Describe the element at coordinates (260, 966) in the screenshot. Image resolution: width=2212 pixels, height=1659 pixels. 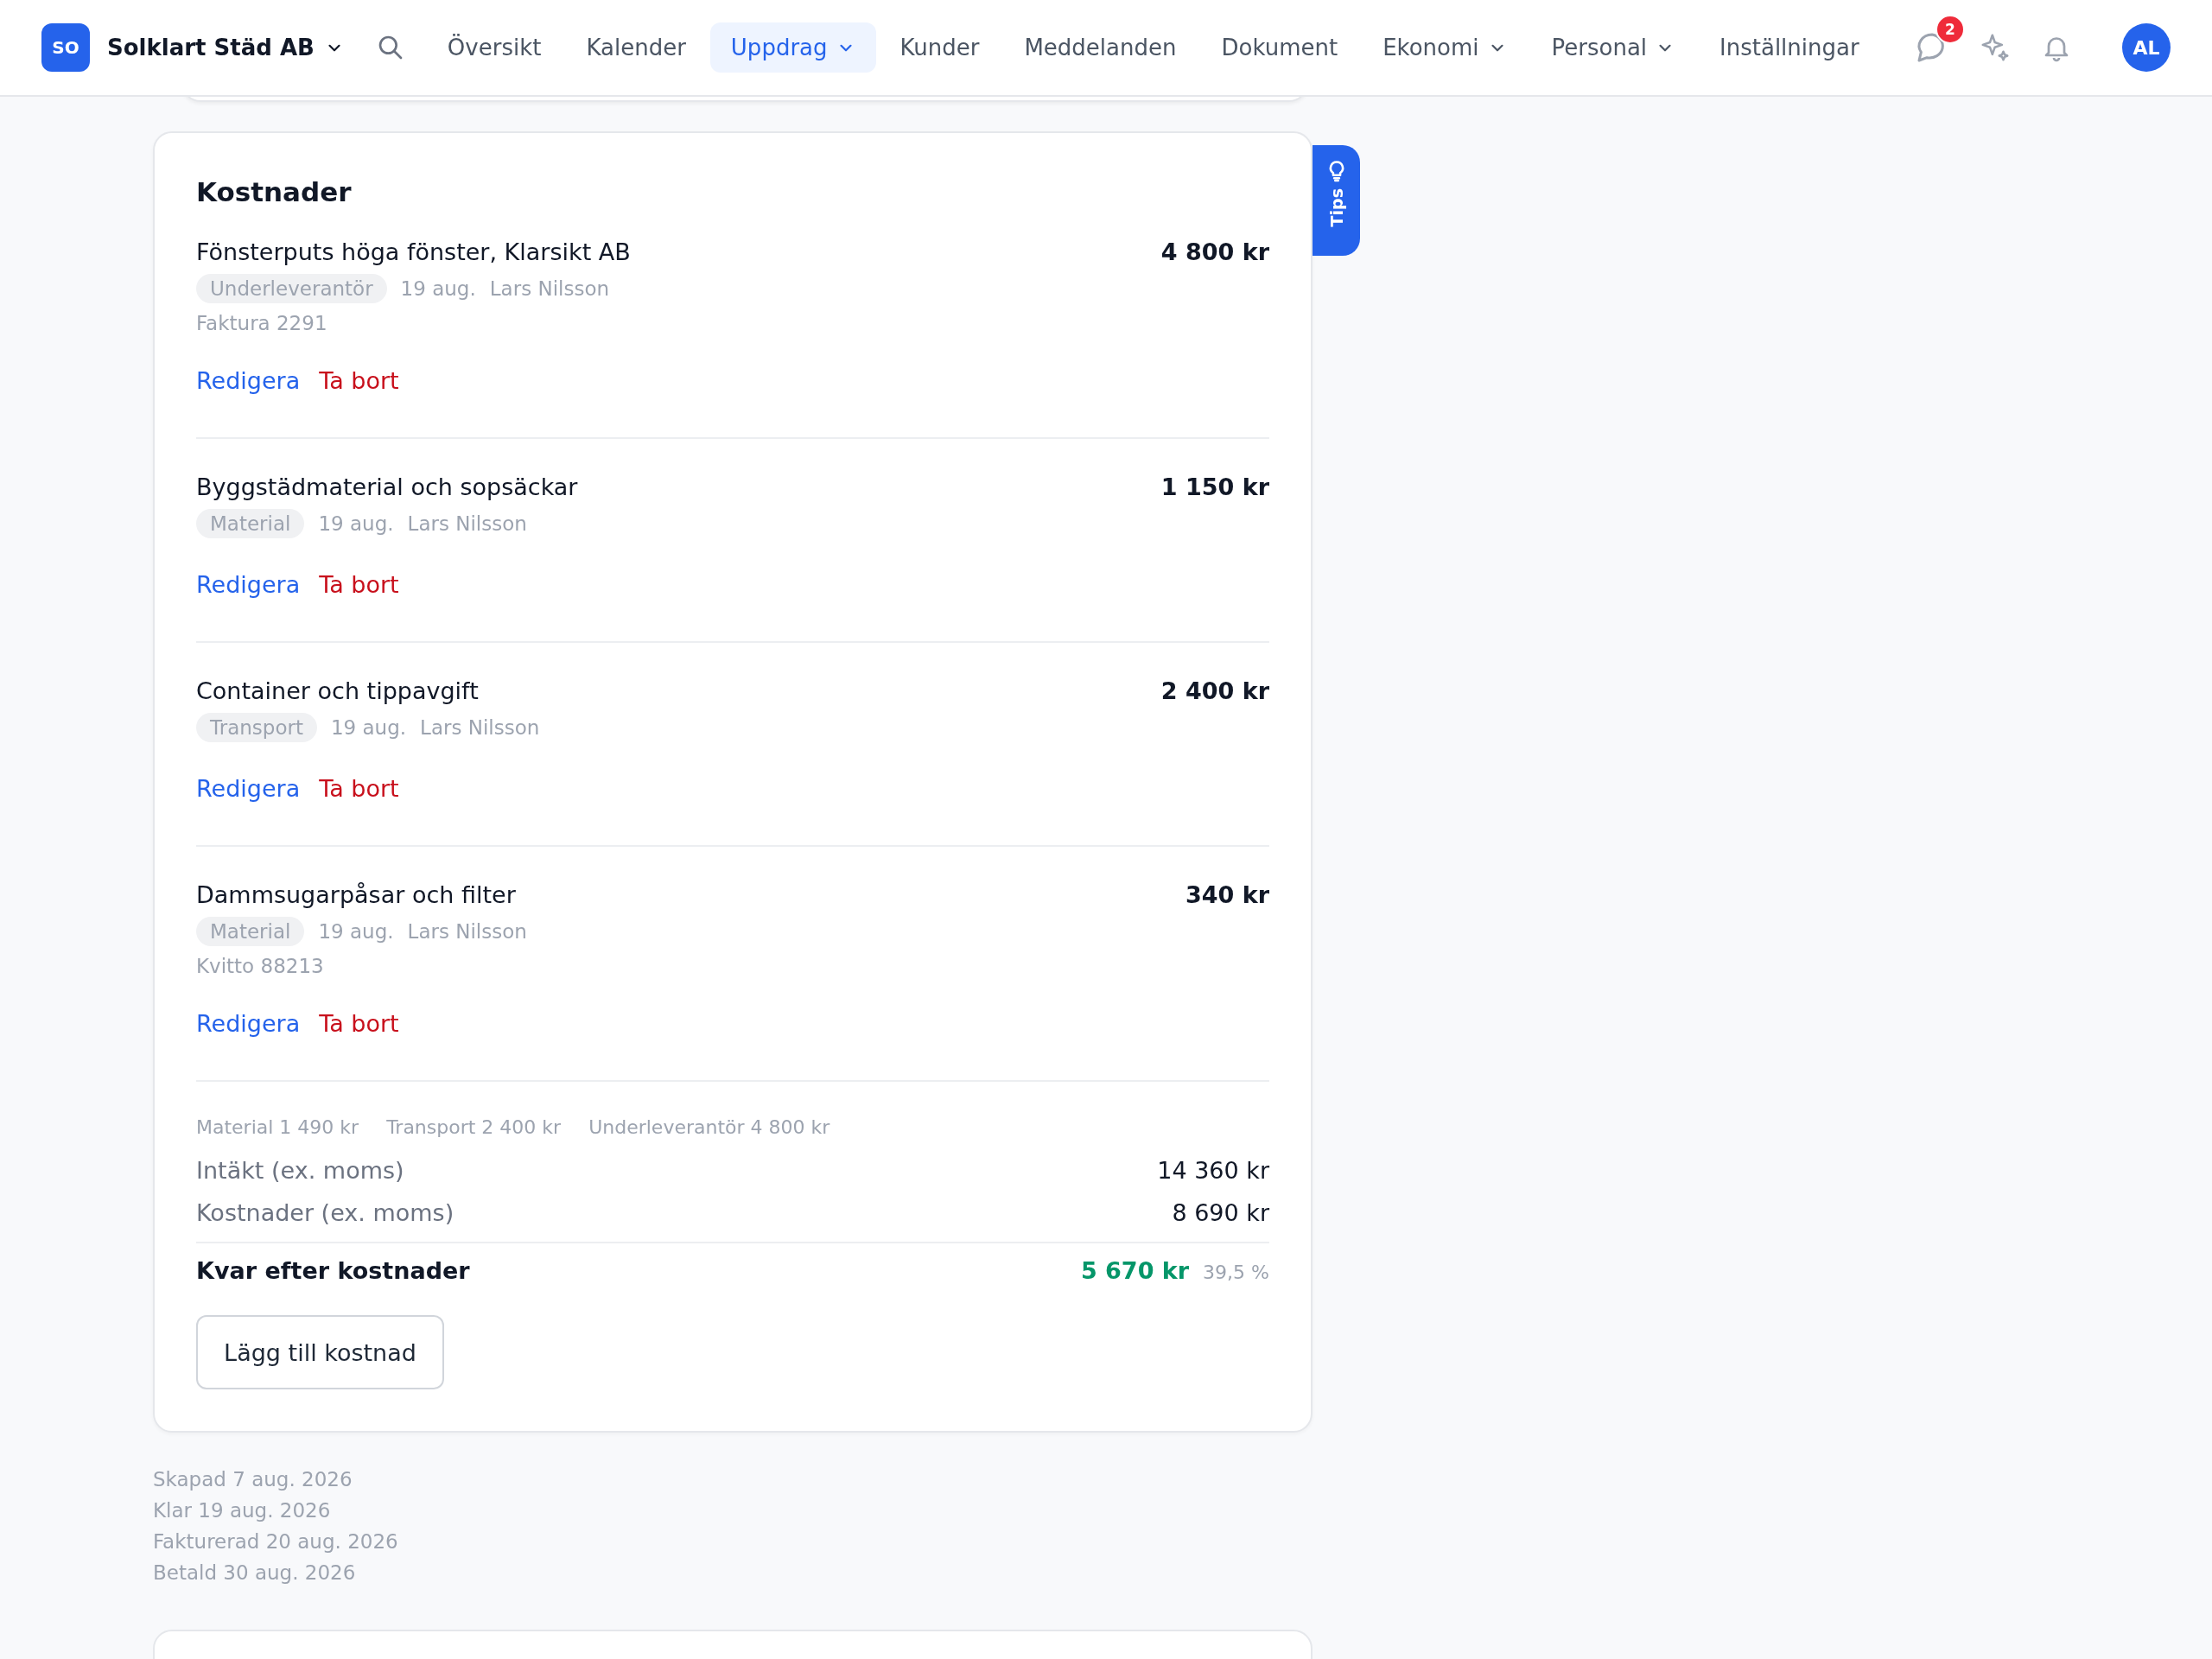
I see `cost-note: Kvitto 88213` at that location.